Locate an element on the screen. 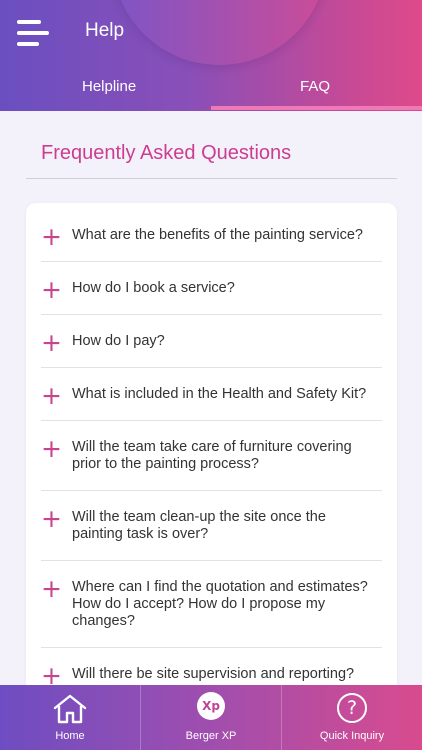  nav-home: Home is located at coordinates (70, 717).